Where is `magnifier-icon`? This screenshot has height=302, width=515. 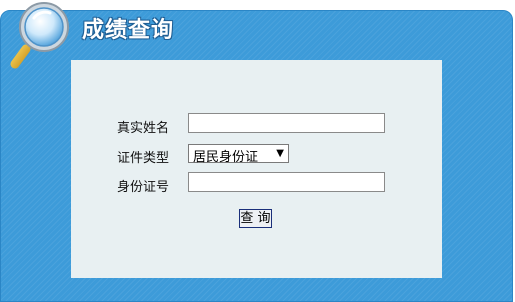
magnifier-icon is located at coordinates (39, 35).